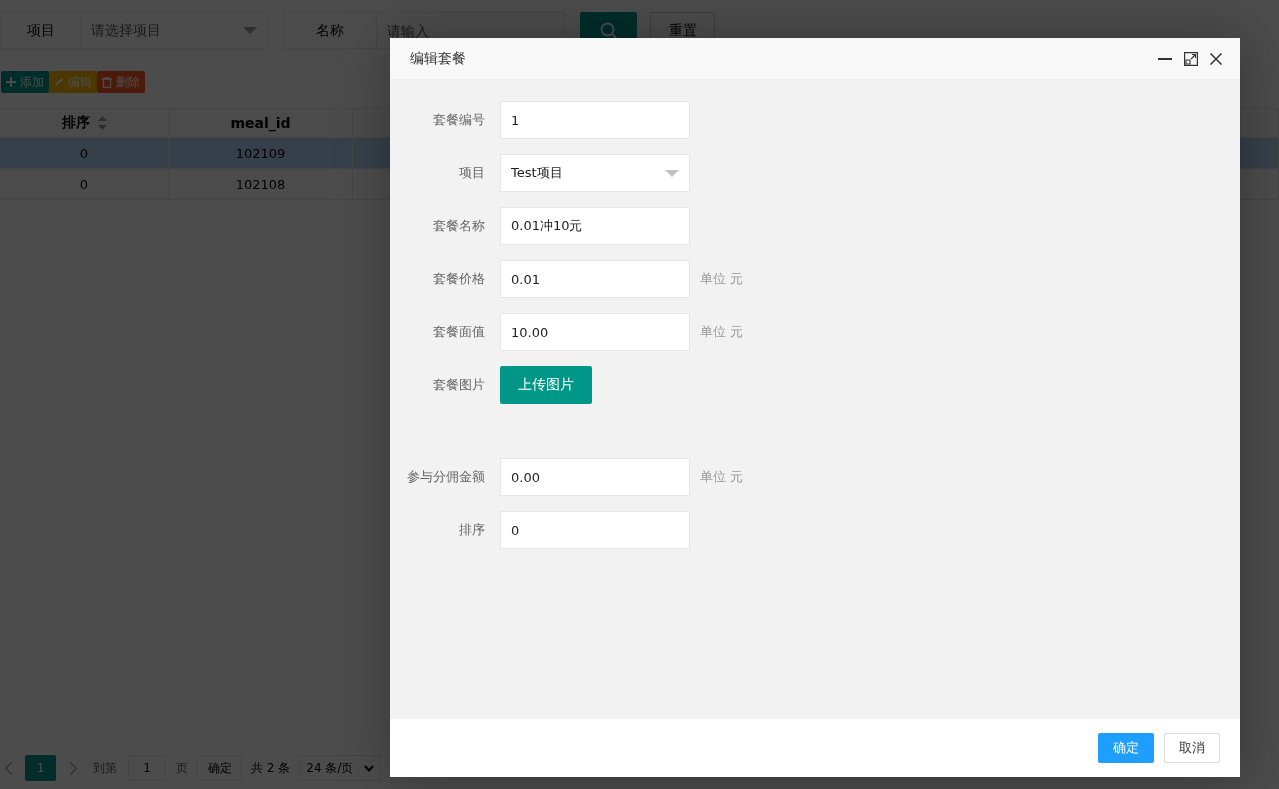  What do you see at coordinates (1126, 748) in the screenshot?
I see `confirm-button: 确定` at bounding box center [1126, 748].